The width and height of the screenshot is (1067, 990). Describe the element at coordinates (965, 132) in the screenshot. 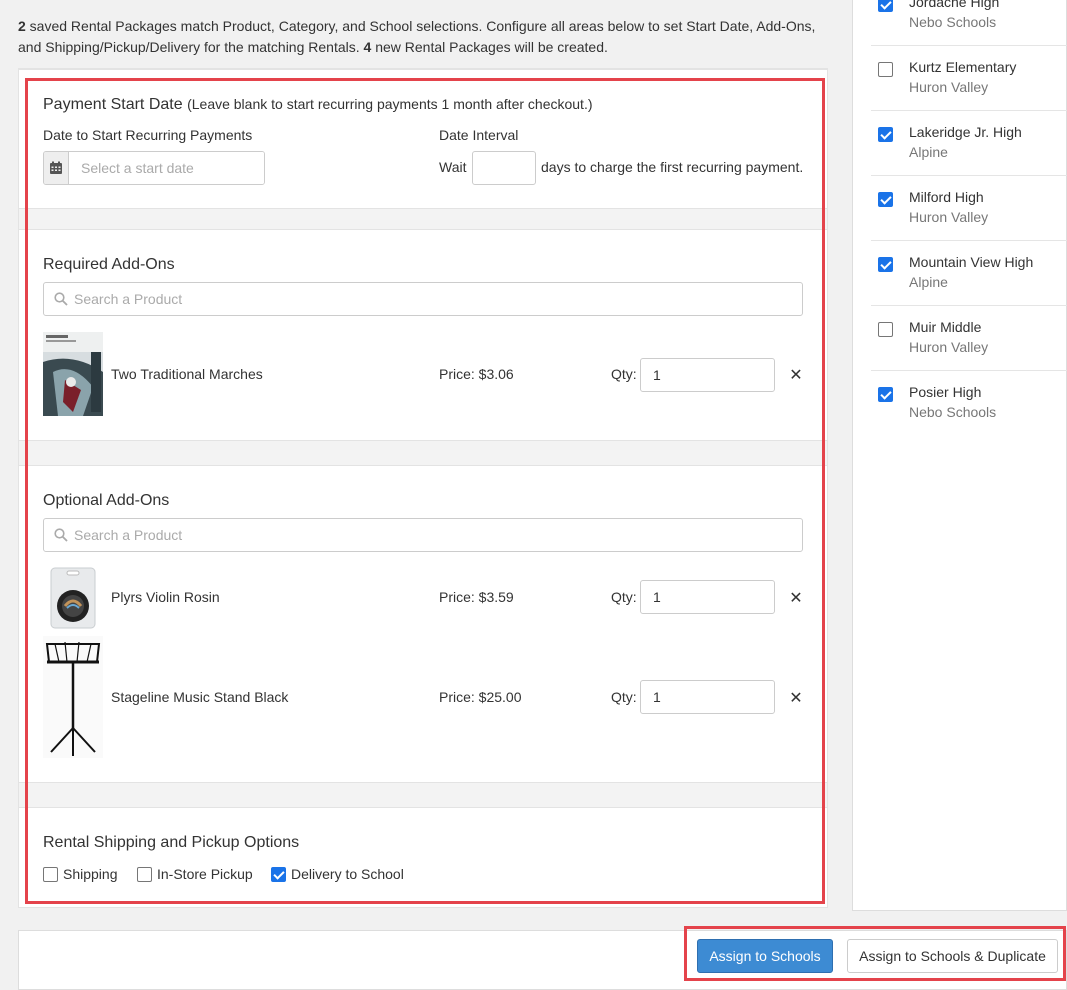

I see `school-name: Lakeridge Jr. High` at that location.